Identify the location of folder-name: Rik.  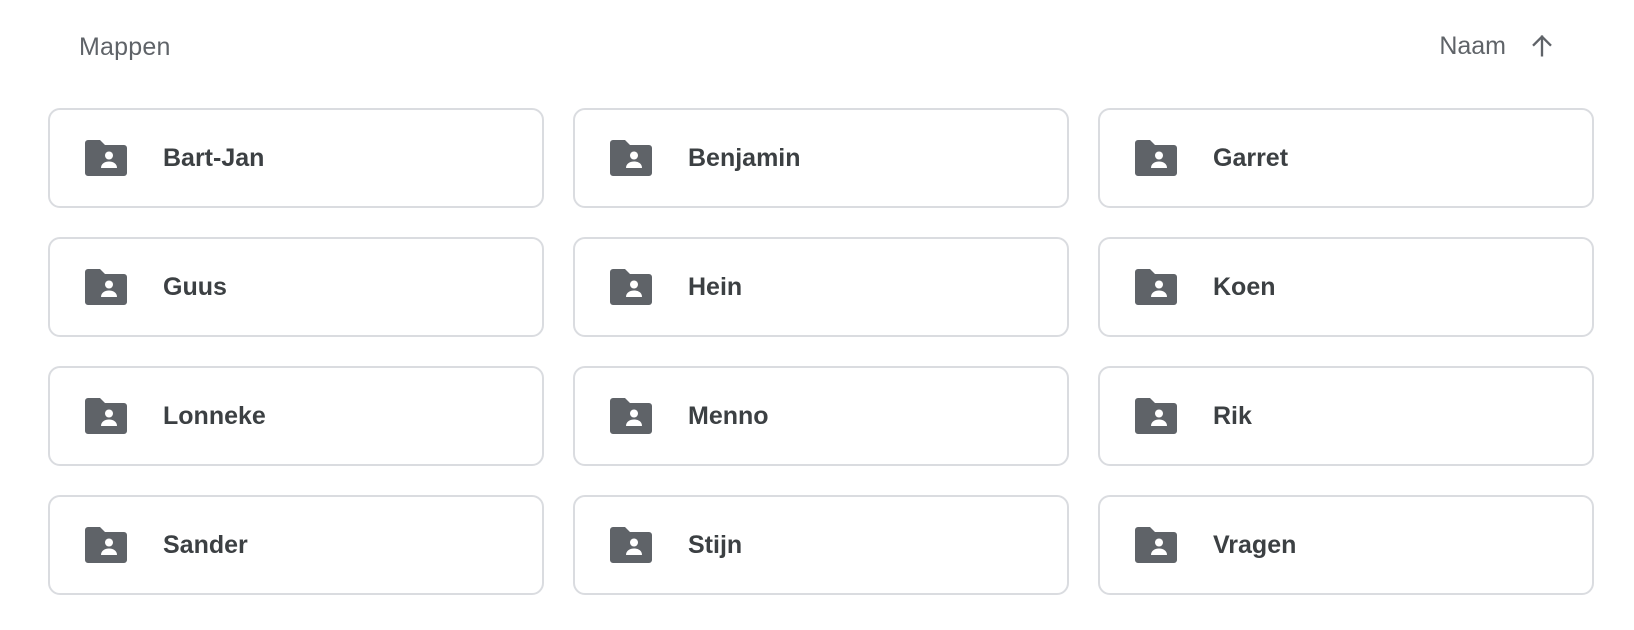
(1232, 415).